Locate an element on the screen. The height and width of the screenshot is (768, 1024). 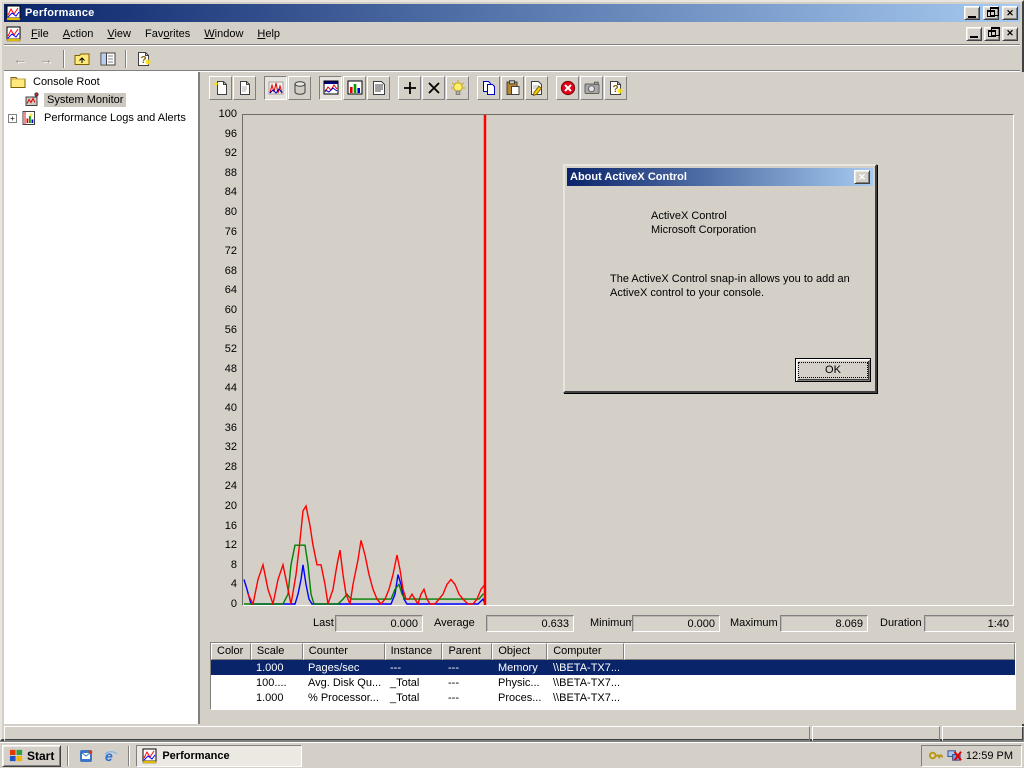
tree-item-system-monitor: System Monitor is located at coordinates (101, 100).